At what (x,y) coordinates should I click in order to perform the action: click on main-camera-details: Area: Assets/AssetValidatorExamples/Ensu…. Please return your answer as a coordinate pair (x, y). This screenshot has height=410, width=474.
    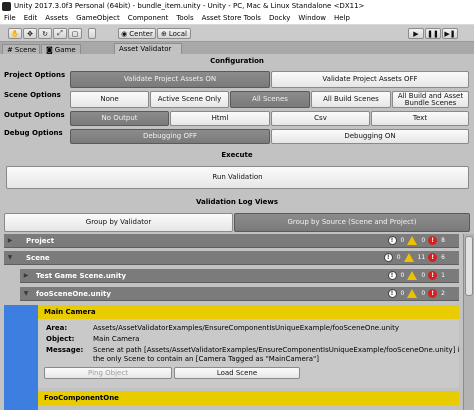
    Looking at the image, I should click on (248, 353).